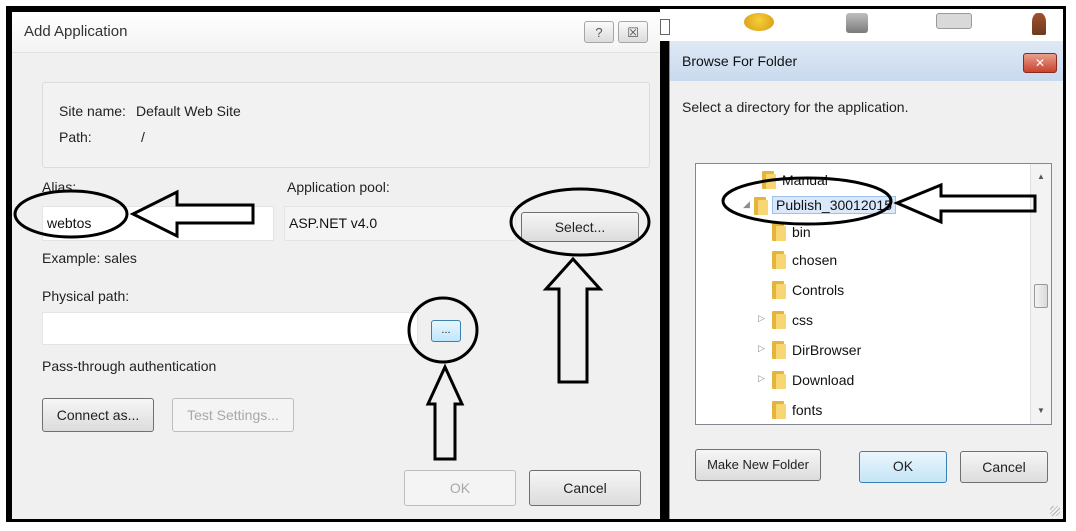 This screenshot has width=1076, height=531. I want to click on close-button: ☒, so click(633, 32).